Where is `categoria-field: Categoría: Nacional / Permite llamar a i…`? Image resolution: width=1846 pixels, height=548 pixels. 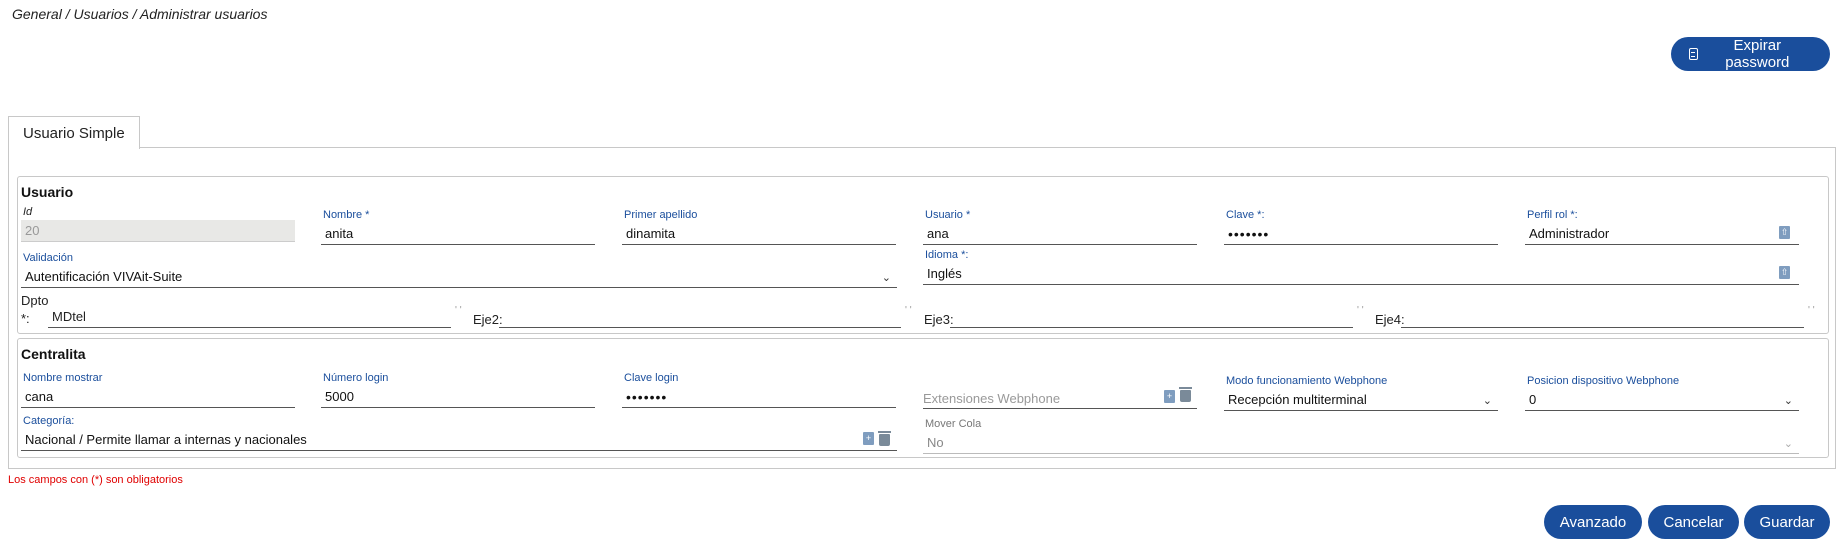 categoria-field: Categoría: Nacional / Permite llamar a i… is located at coordinates (459, 435).